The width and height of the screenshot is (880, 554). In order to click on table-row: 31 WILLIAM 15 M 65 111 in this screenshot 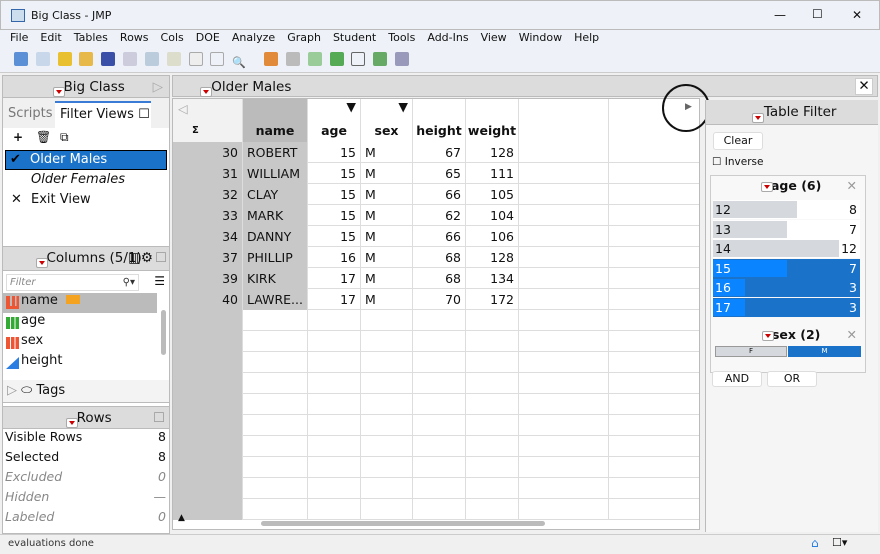, I will do `click(436, 173)`.